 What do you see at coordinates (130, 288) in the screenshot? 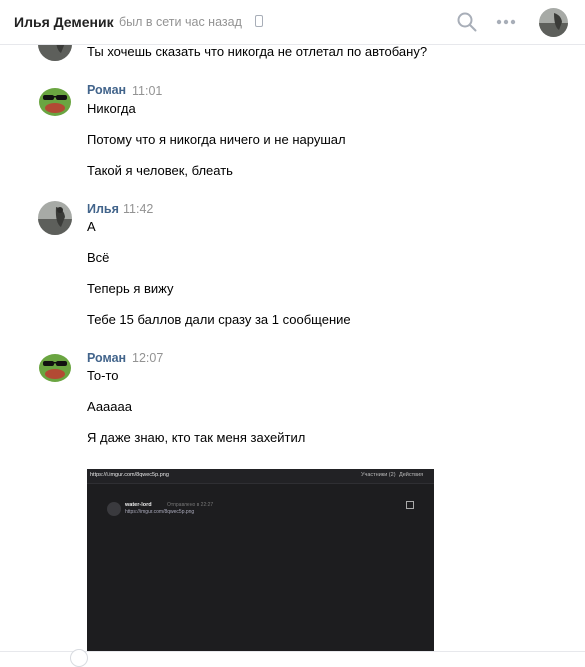
I see `message-text: Теперь я вижу` at bounding box center [130, 288].